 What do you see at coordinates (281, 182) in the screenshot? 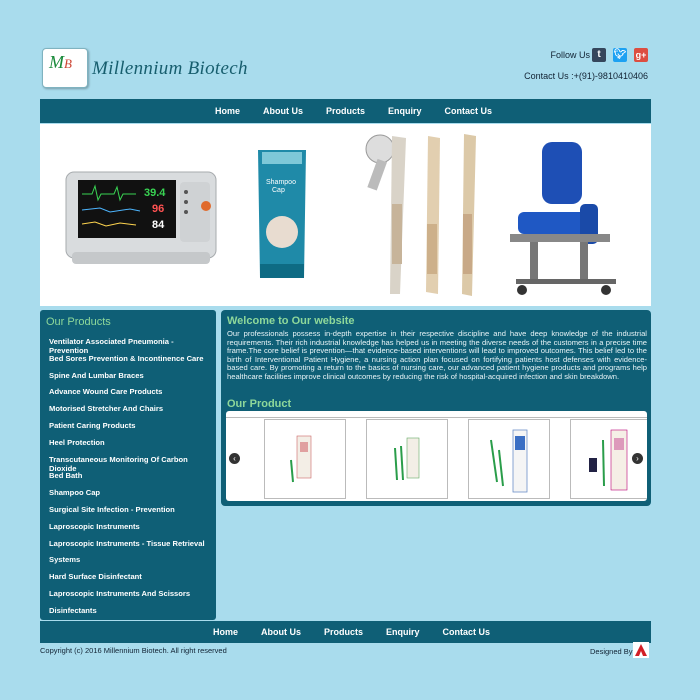
I see `svg-text: Shampoo` at bounding box center [281, 182].